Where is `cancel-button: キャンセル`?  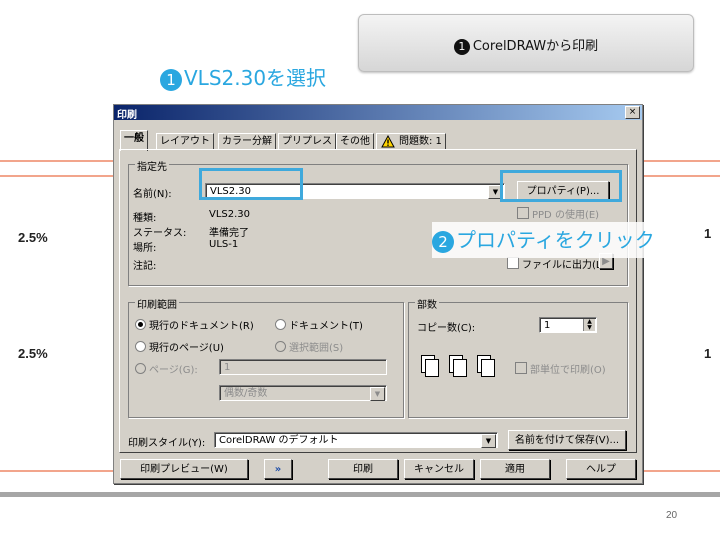 cancel-button: キャンセル is located at coordinates (439, 469).